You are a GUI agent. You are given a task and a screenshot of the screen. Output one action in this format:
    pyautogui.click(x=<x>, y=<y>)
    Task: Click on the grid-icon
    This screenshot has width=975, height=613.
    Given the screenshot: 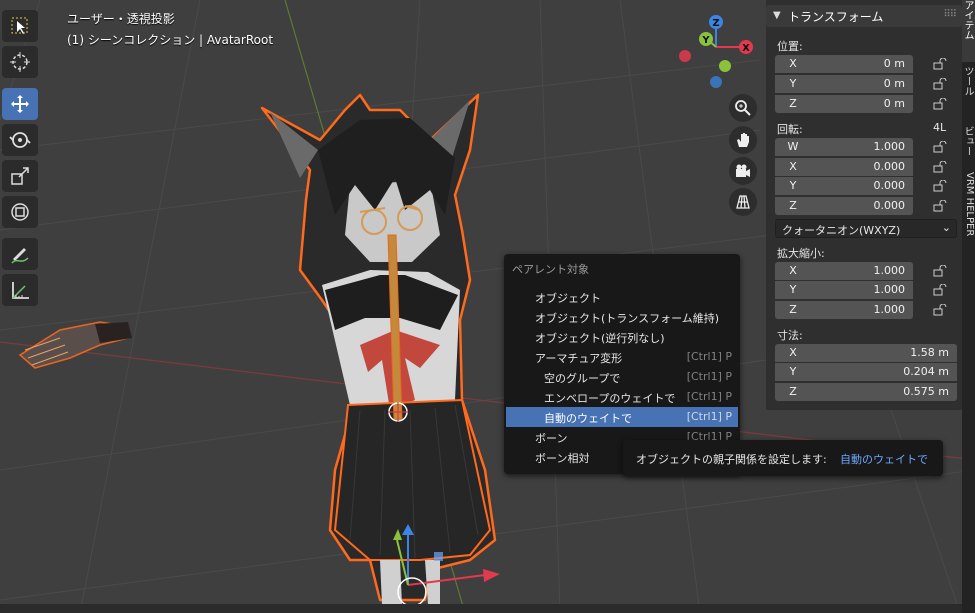 What is the action you would take?
    pyautogui.click(x=743, y=202)
    